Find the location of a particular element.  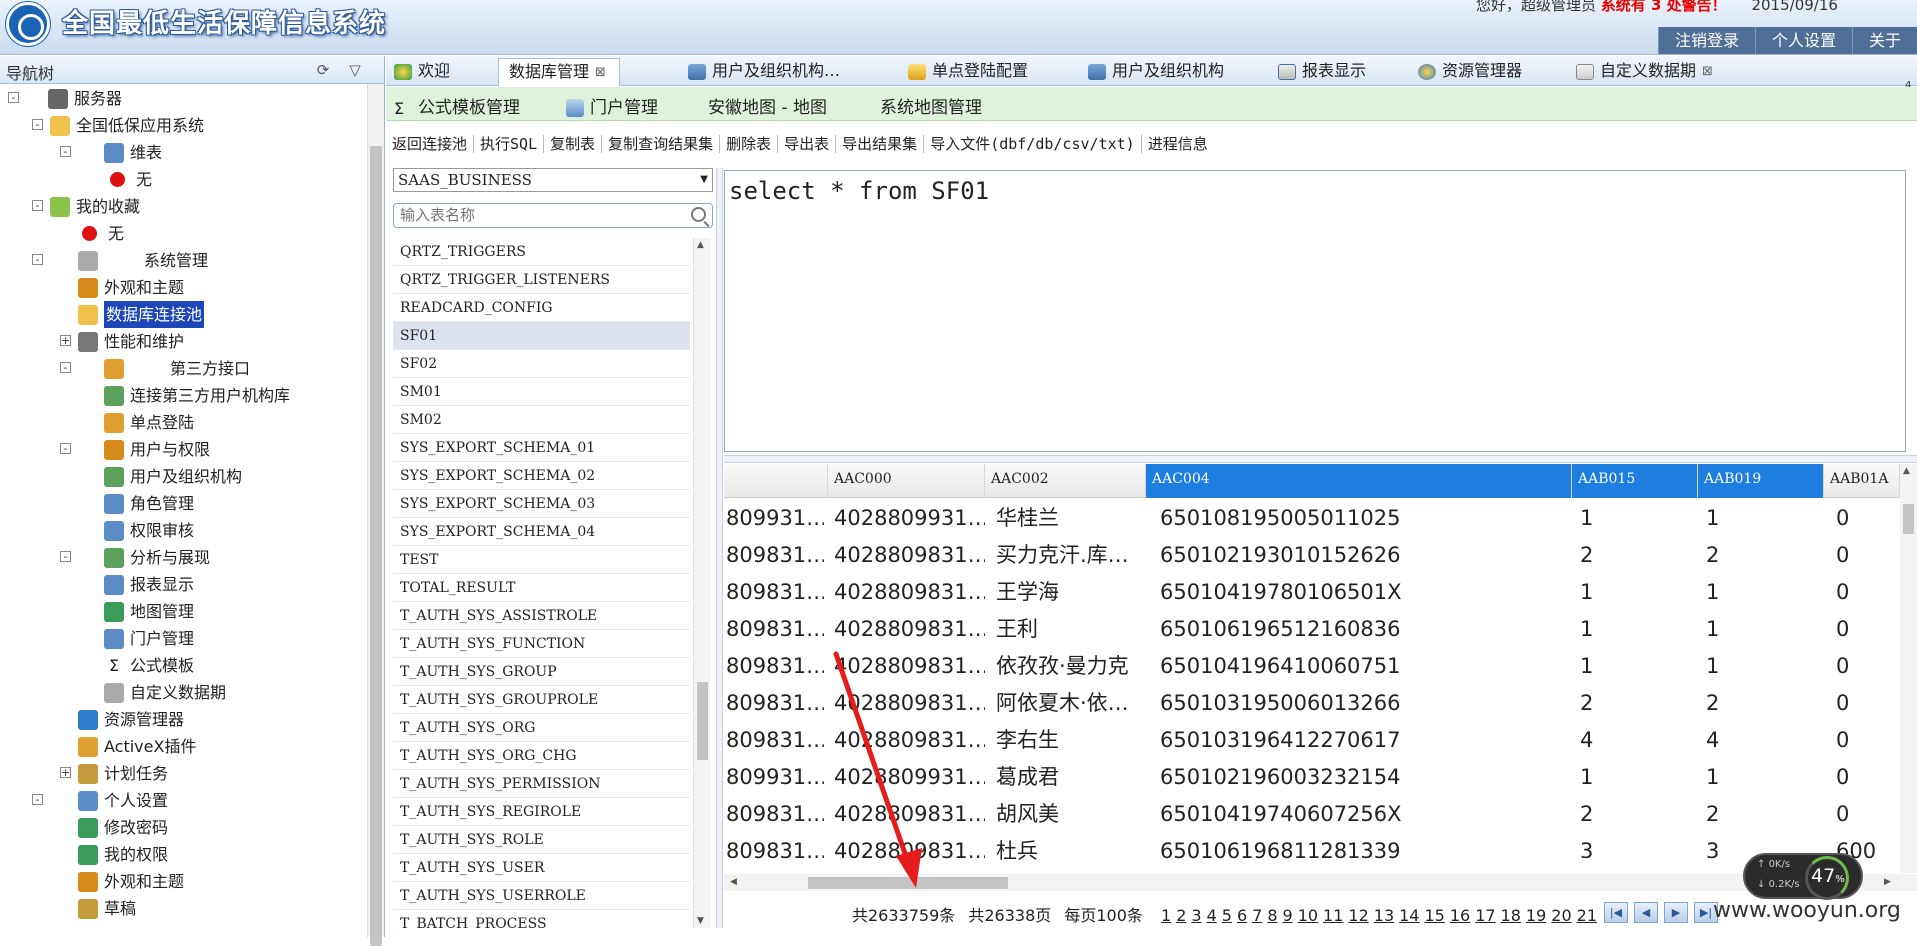

tab-custom-data-period: 自定义数据期 ⊠ is located at coordinates (1646, 72).